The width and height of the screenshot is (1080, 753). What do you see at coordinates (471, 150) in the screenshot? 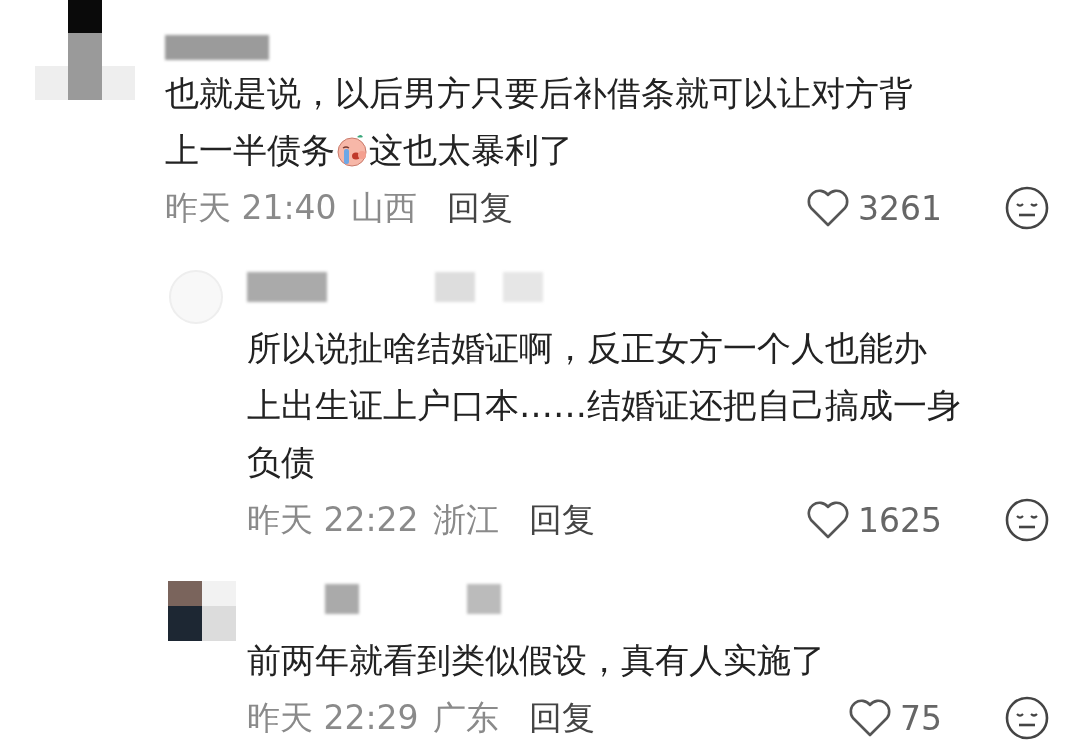
I see `comment-text: 这也太暴利了` at bounding box center [471, 150].